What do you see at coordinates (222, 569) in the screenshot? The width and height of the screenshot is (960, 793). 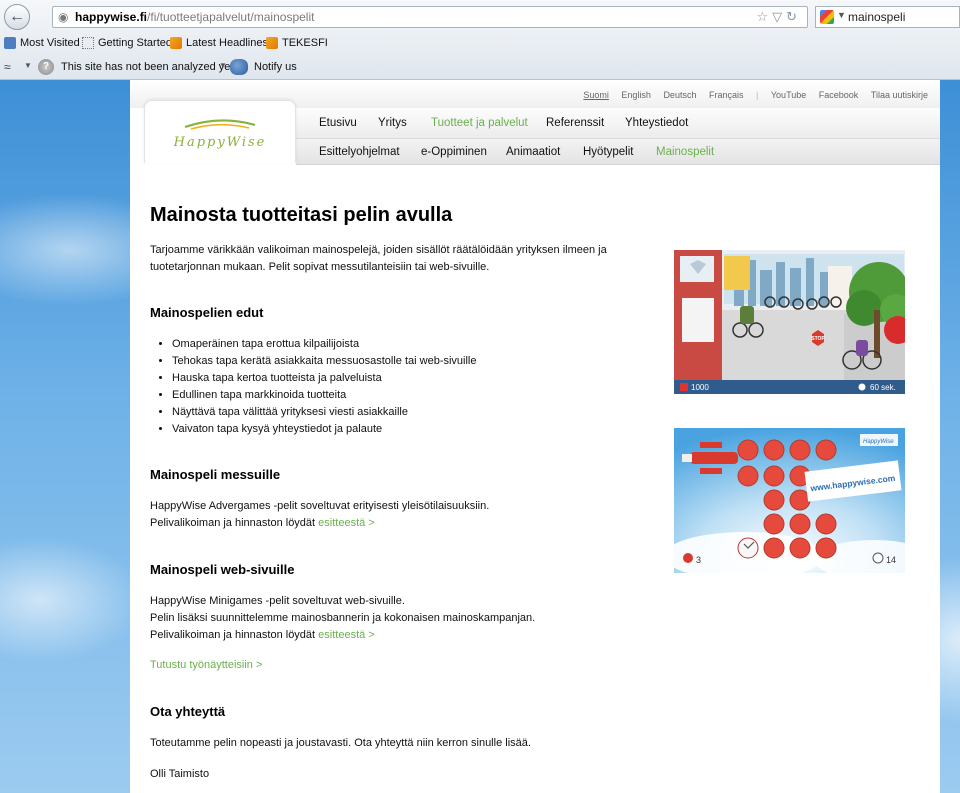 I see `web-heading: Mainospeli web-sivuille` at bounding box center [222, 569].